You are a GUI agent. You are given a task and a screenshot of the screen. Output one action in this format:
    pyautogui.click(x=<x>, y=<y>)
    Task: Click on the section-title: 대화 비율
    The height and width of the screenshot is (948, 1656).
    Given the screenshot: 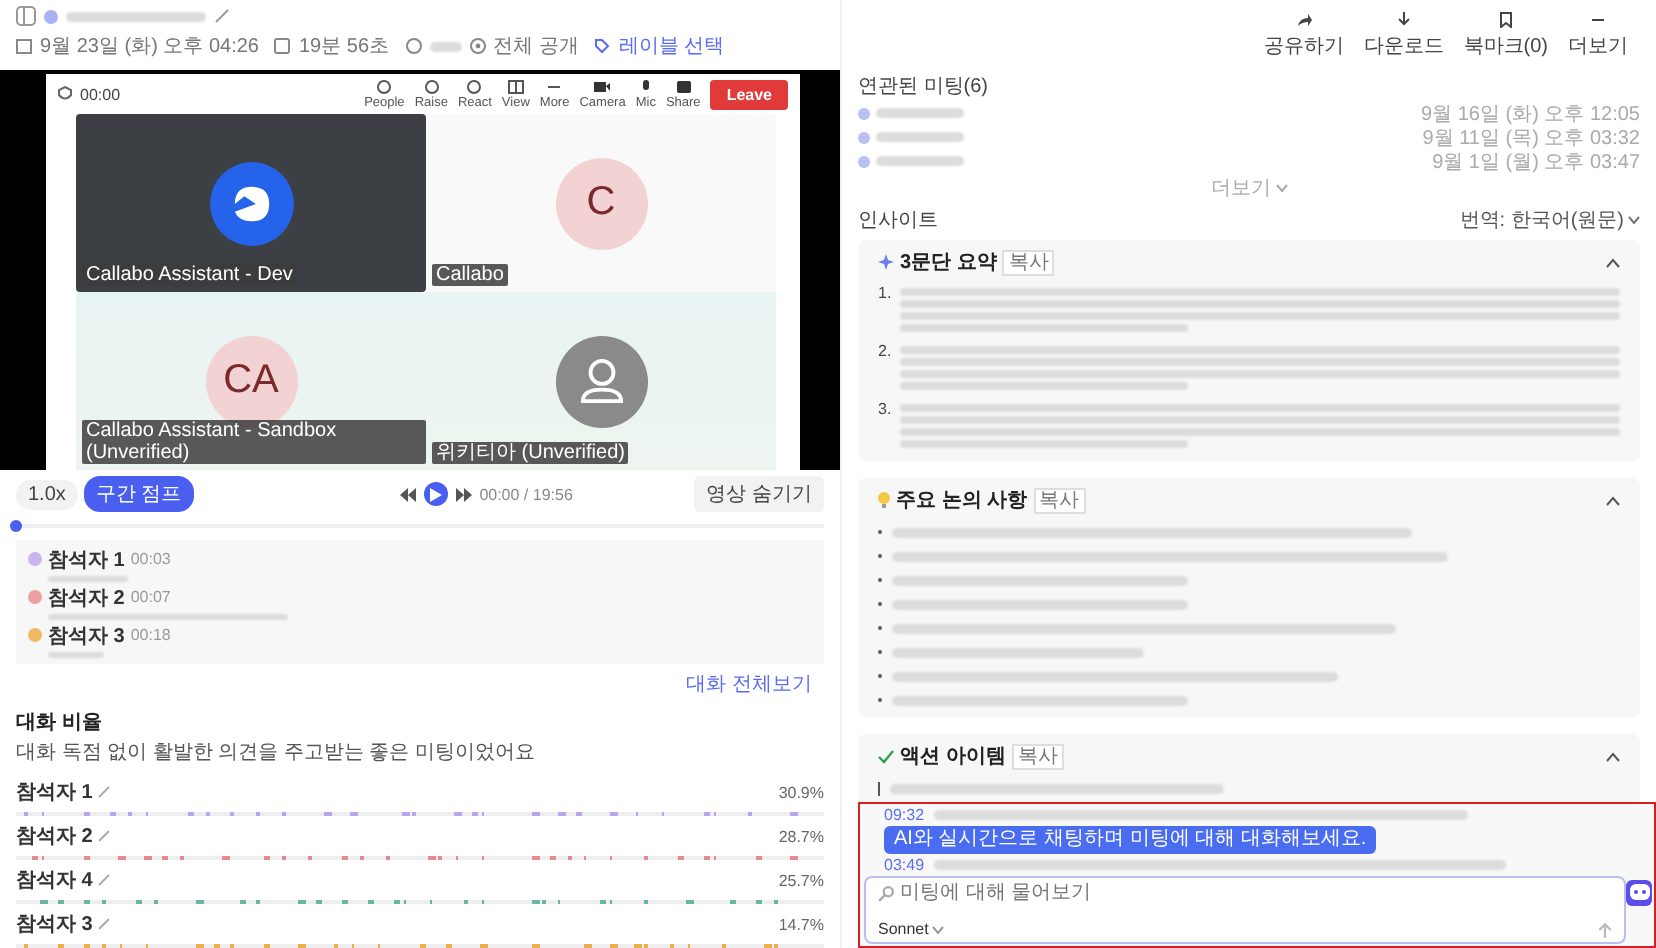 What is the action you would take?
    pyautogui.click(x=60, y=723)
    